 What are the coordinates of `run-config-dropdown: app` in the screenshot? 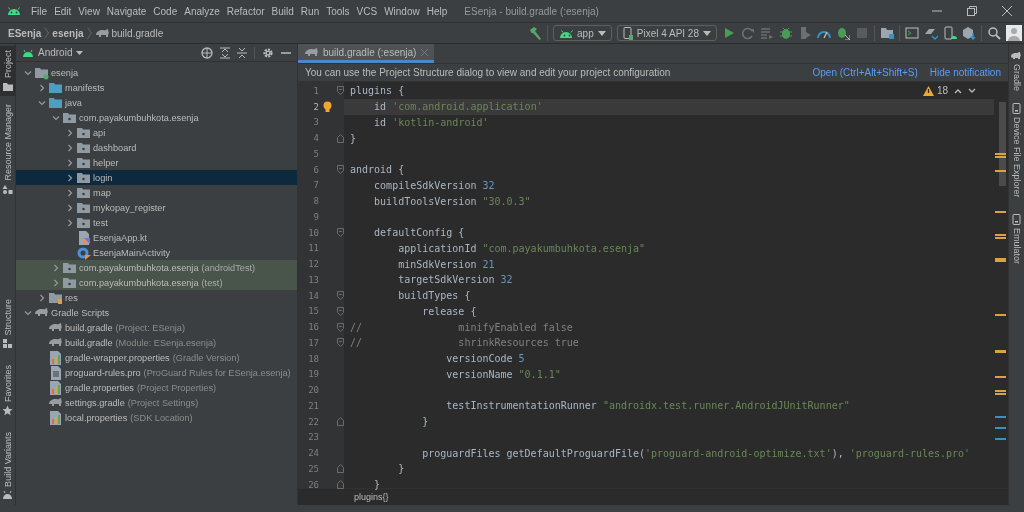 It's located at (582, 33).